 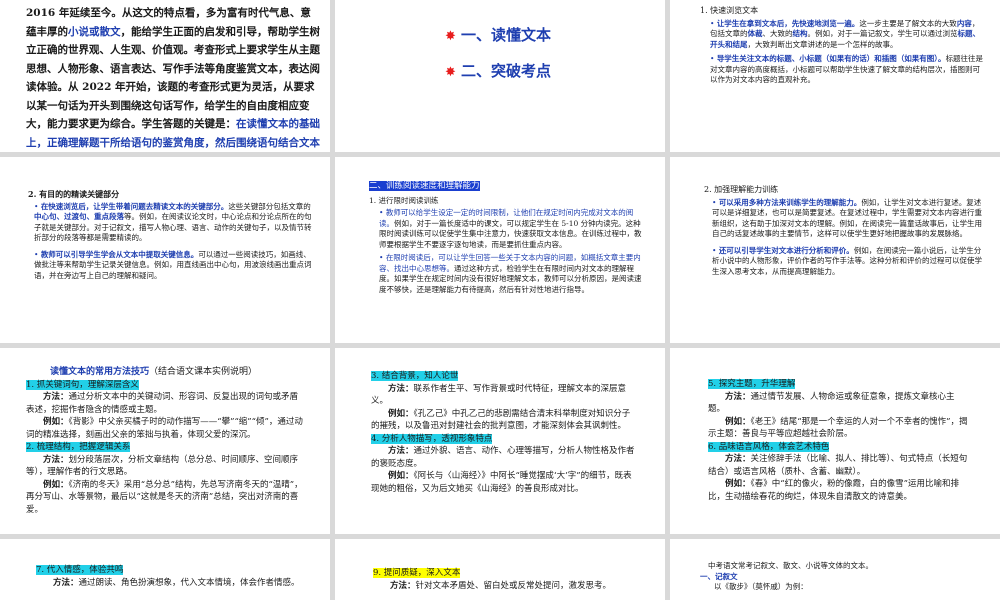 I want to click on method-heading: 6. 品味语言风格，体会艺术特色, so click(x=769, y=446).